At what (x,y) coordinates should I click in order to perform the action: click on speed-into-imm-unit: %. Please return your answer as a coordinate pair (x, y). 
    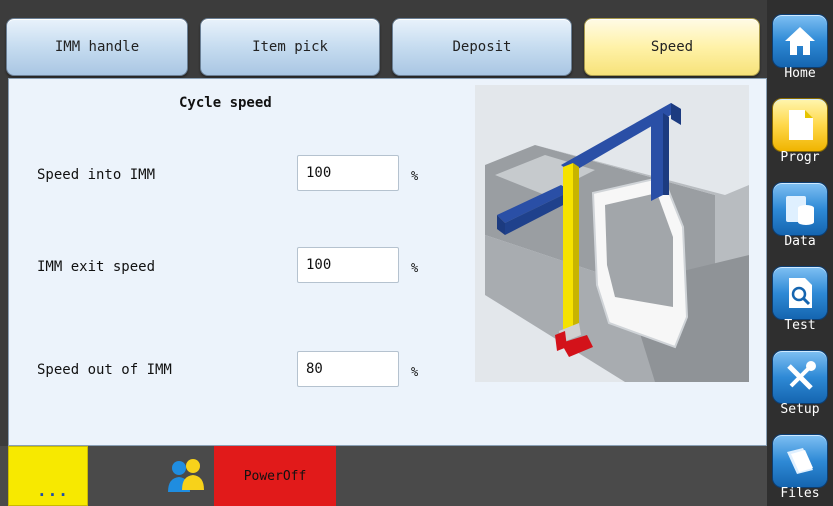
    Looking at the image, I should click on (415, 176).